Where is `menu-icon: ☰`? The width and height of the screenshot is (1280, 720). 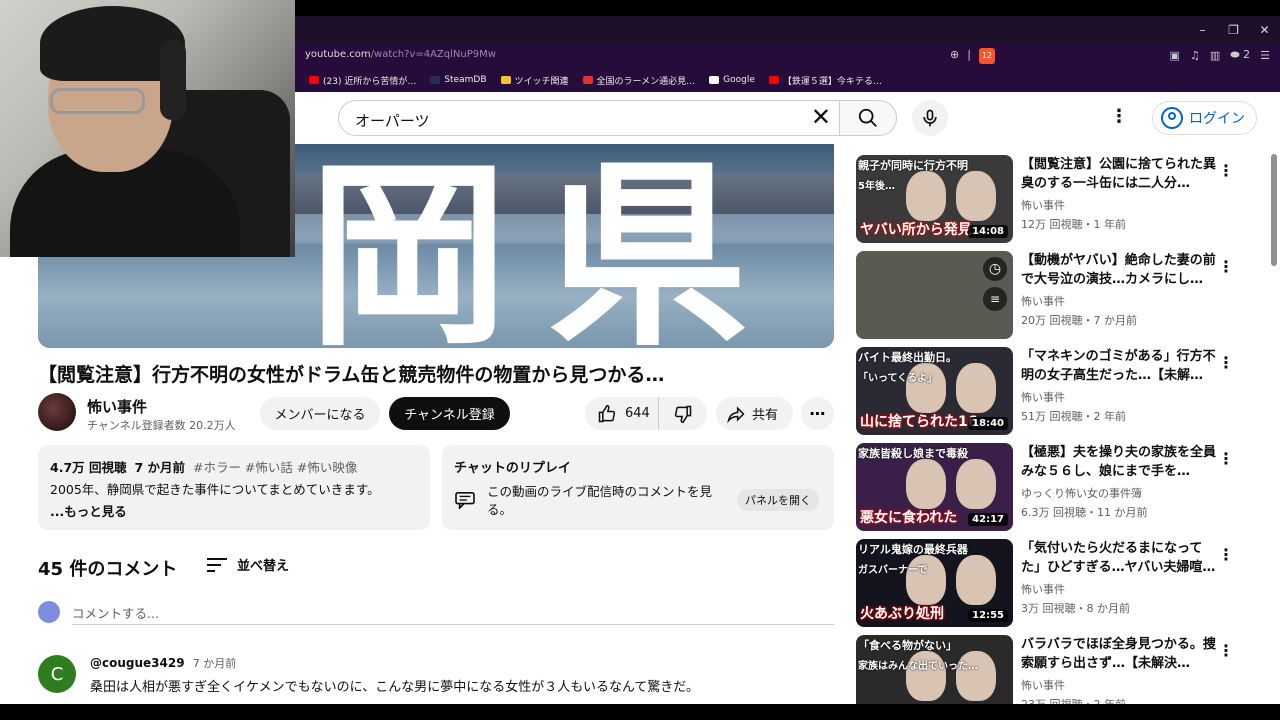
menu-icon: ☰ is located at coordinates (1265, 55).